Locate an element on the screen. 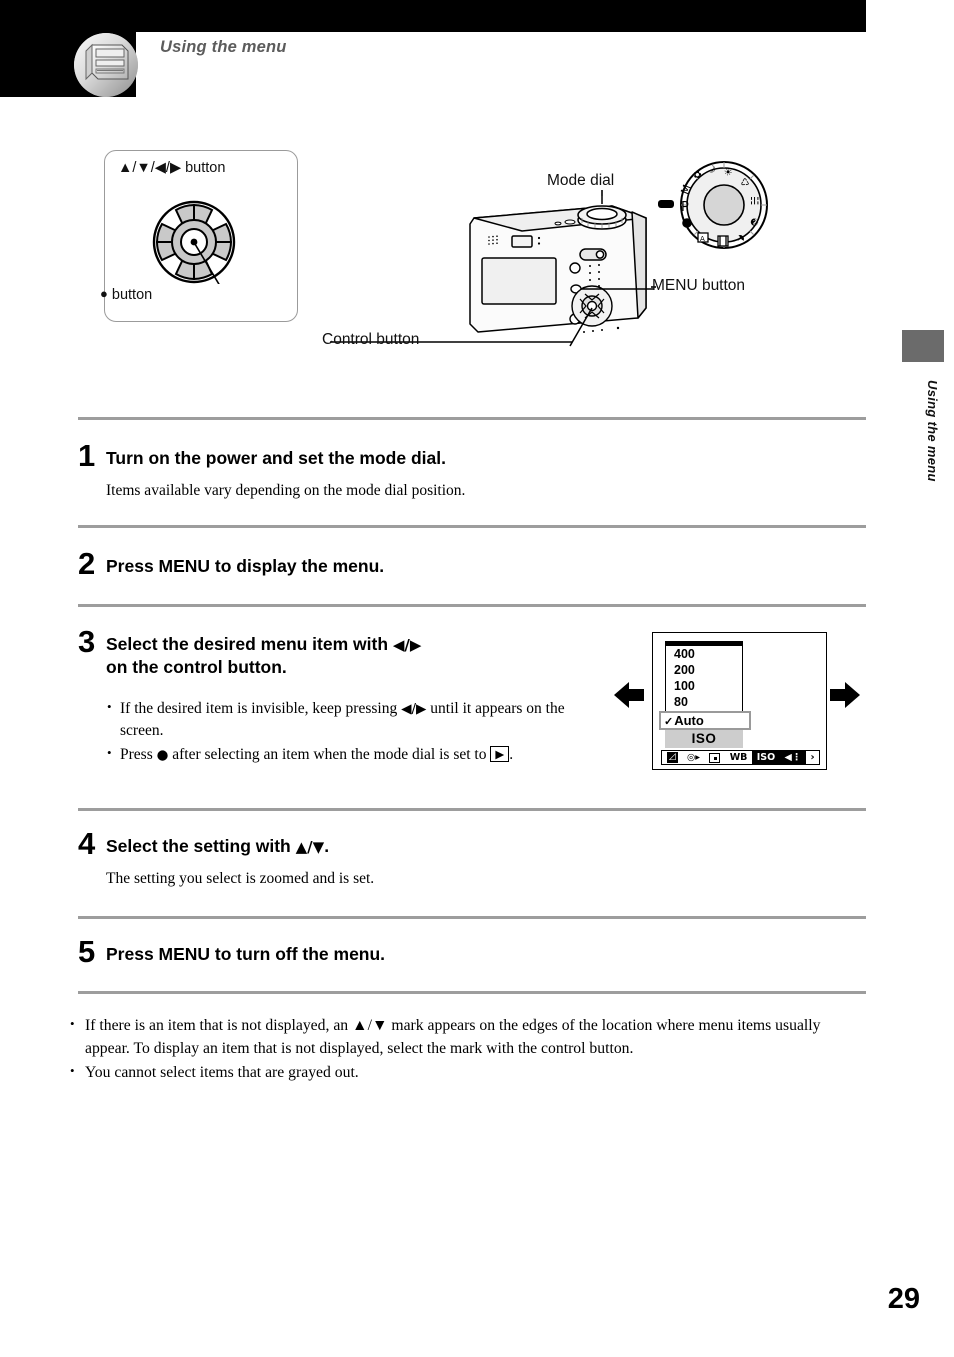  mode-dial-illustration: M P A ☂ ☯ ☵ ♺ ☀ ☾ ✿ is located at coordinates (715, 208).